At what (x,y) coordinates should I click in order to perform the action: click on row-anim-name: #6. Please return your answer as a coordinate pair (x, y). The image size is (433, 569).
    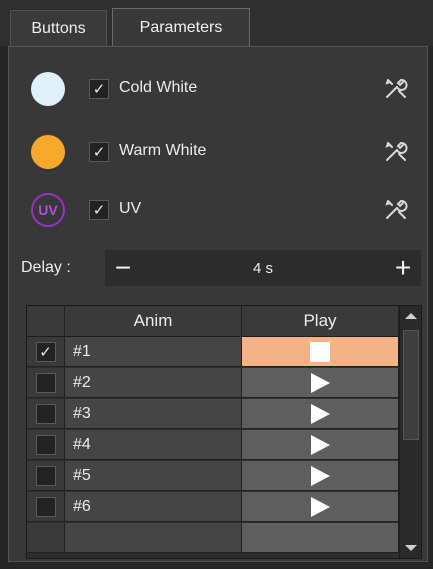
    Looking at the image, I should click on (153, 507).